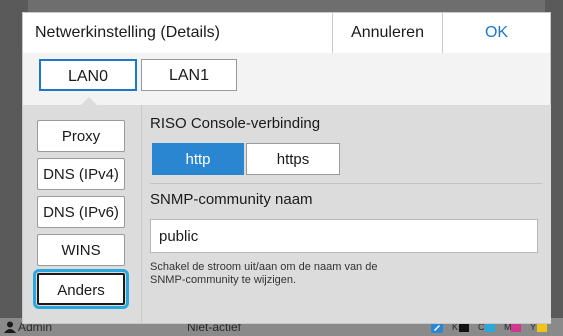 The image size is (563, 336). Describe the element at coordinates (346, 183) in the screenshot. I see `section-divider` at that location.